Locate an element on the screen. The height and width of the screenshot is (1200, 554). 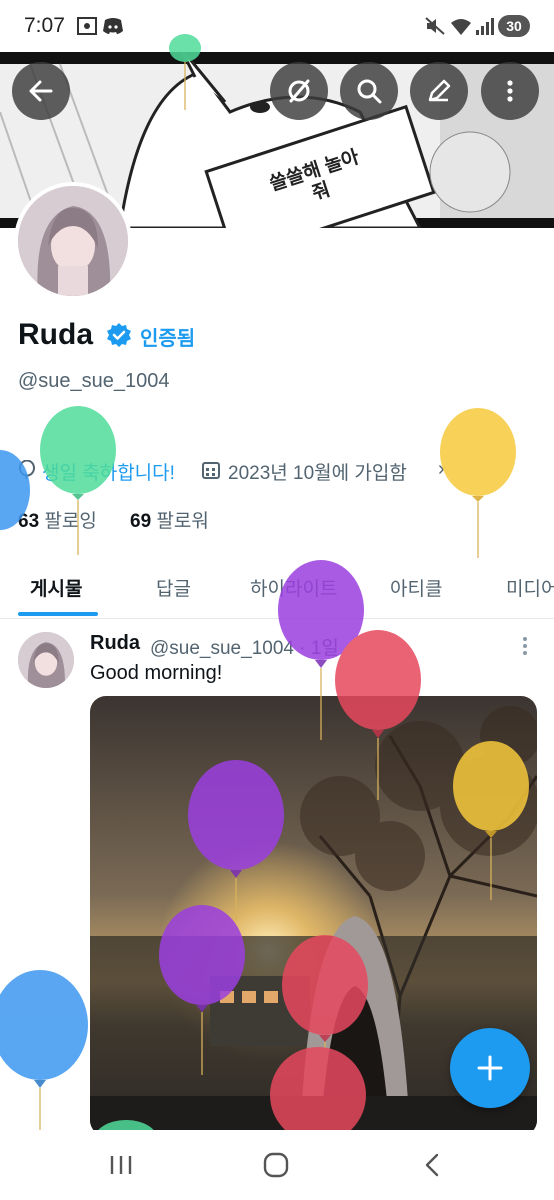
post-author-avatar is located at coordinates (46, 660).